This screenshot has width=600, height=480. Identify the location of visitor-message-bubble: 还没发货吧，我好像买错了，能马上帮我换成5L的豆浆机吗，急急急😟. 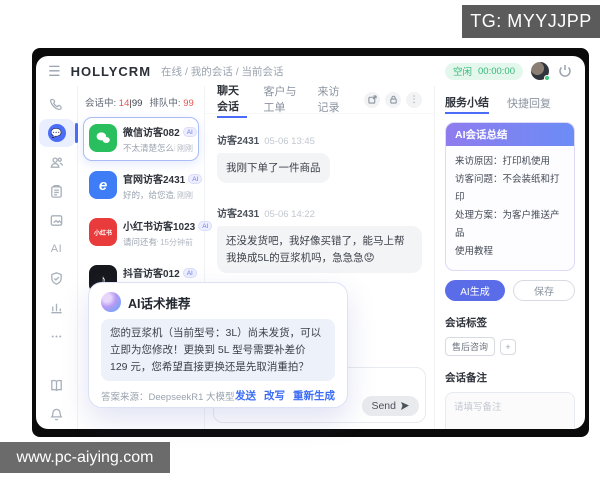
(319, 249).